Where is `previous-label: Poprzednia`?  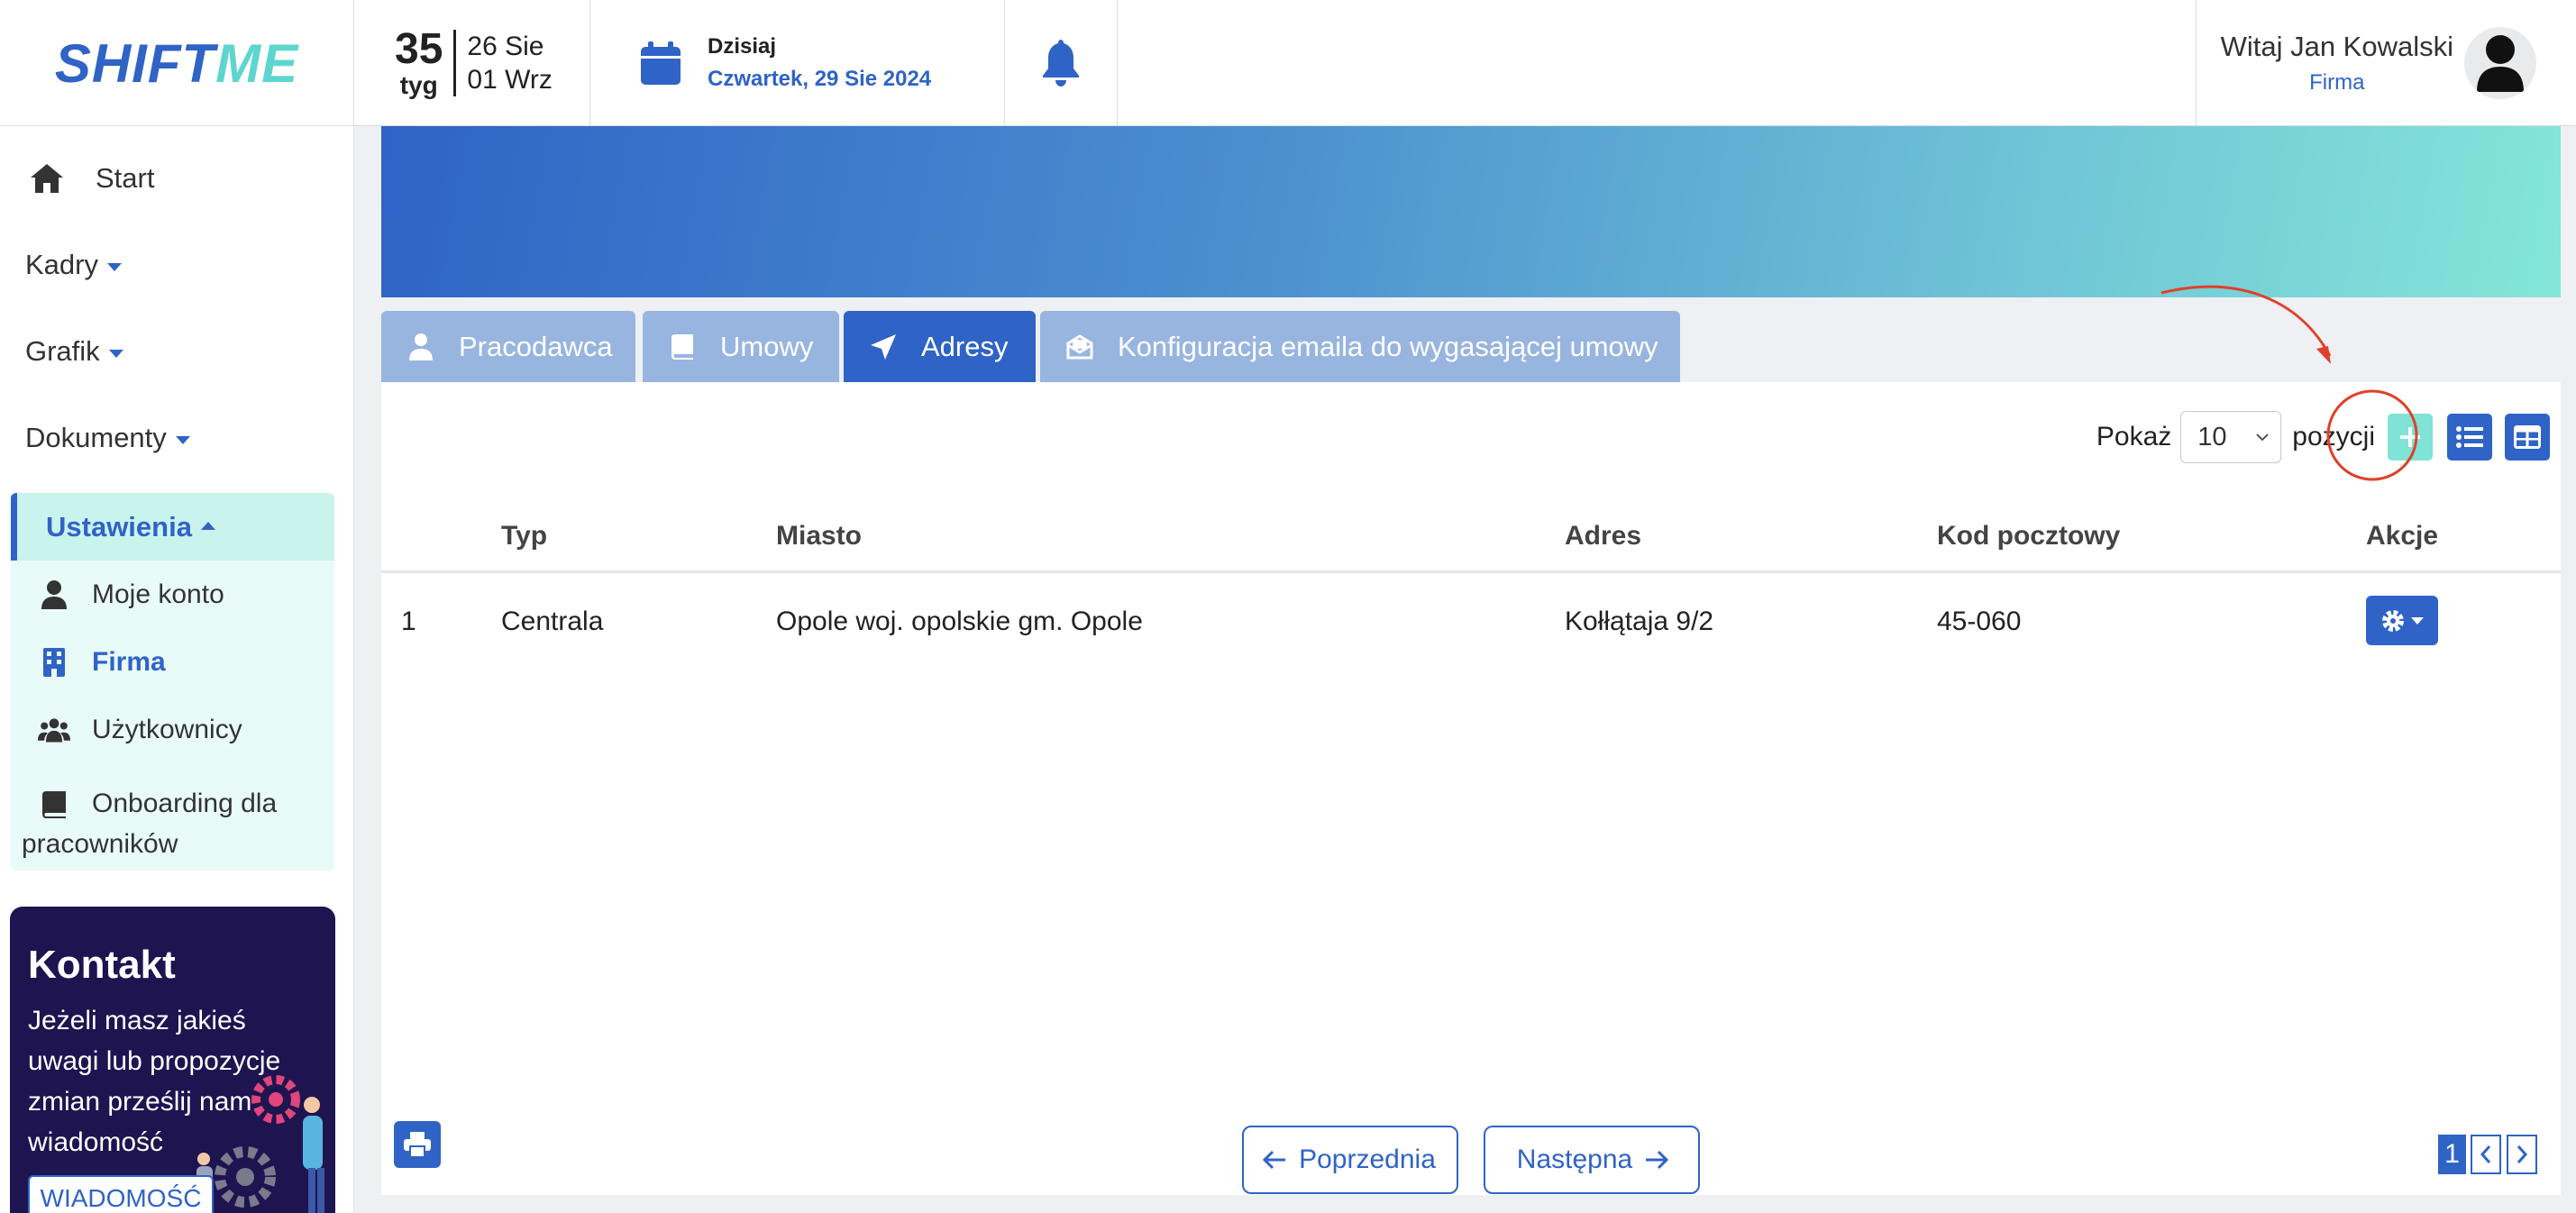 previous-label: Poprzednia is located at coordinates (1367, 1159).